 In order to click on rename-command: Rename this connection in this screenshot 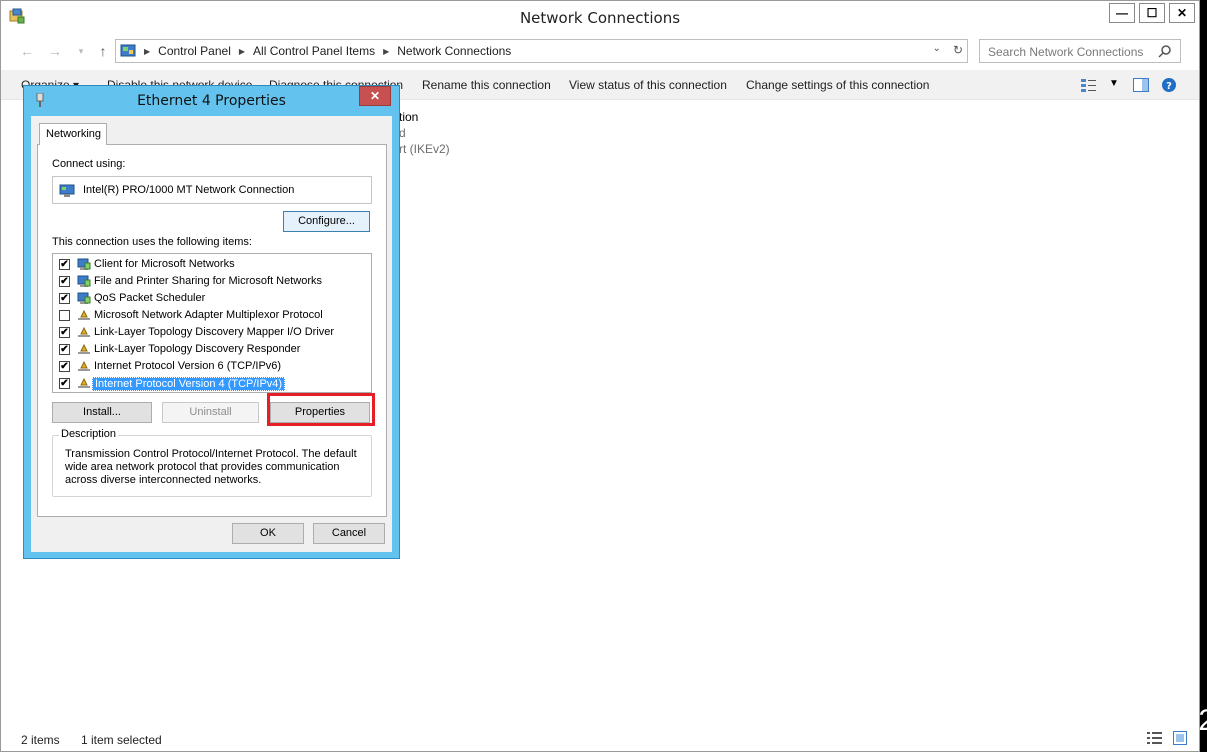, I will do `click(486, 85)`.